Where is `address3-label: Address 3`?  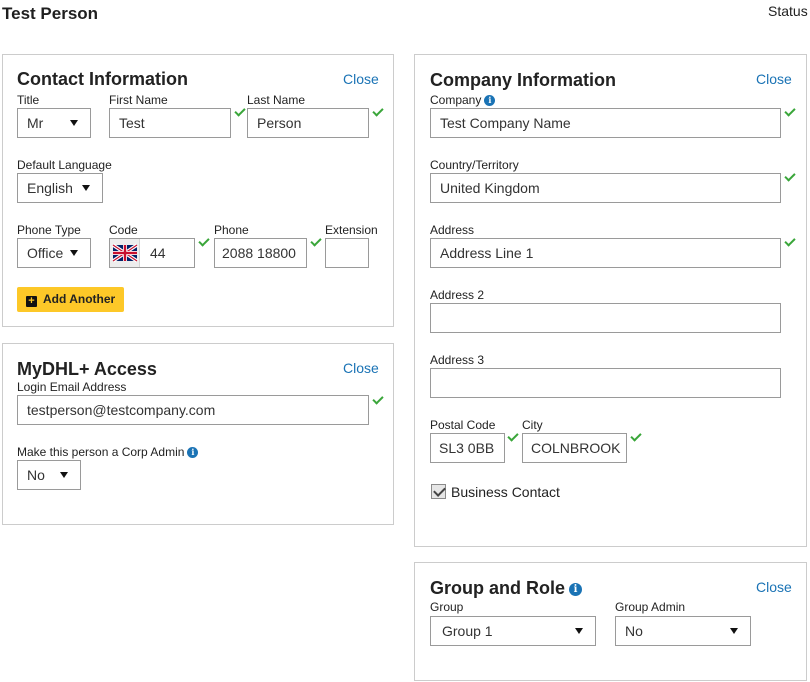 address3-label: Address 3 is located at coordinates (457, 360).